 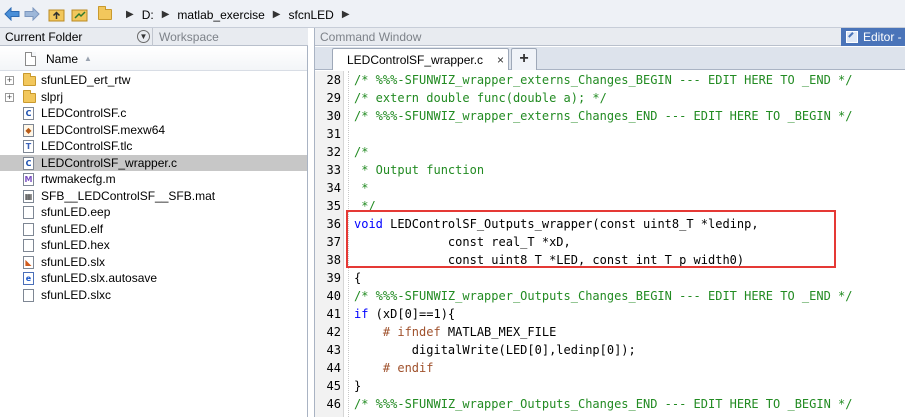 I want to click on sort-ascending-icon: ▲, so click(x=88, y=58).